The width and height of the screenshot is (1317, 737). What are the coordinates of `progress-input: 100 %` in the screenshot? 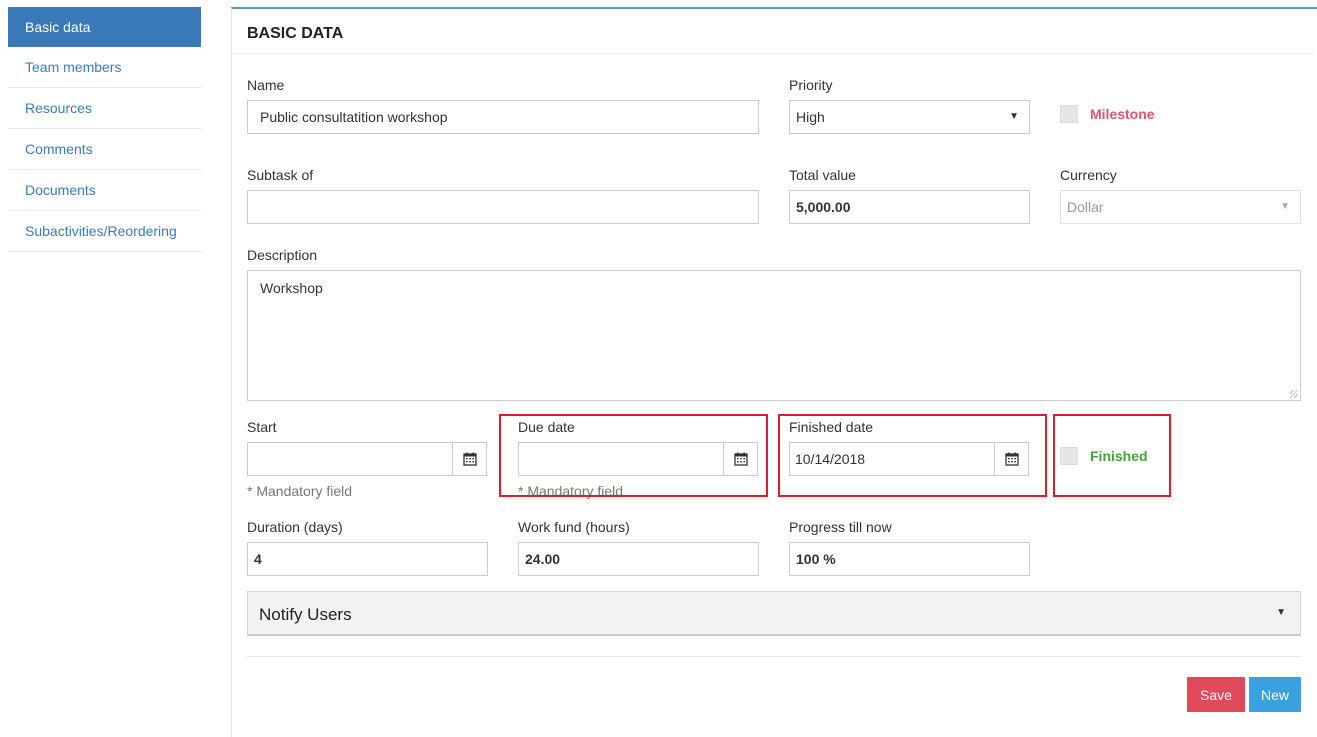 It's located at (909, 559).